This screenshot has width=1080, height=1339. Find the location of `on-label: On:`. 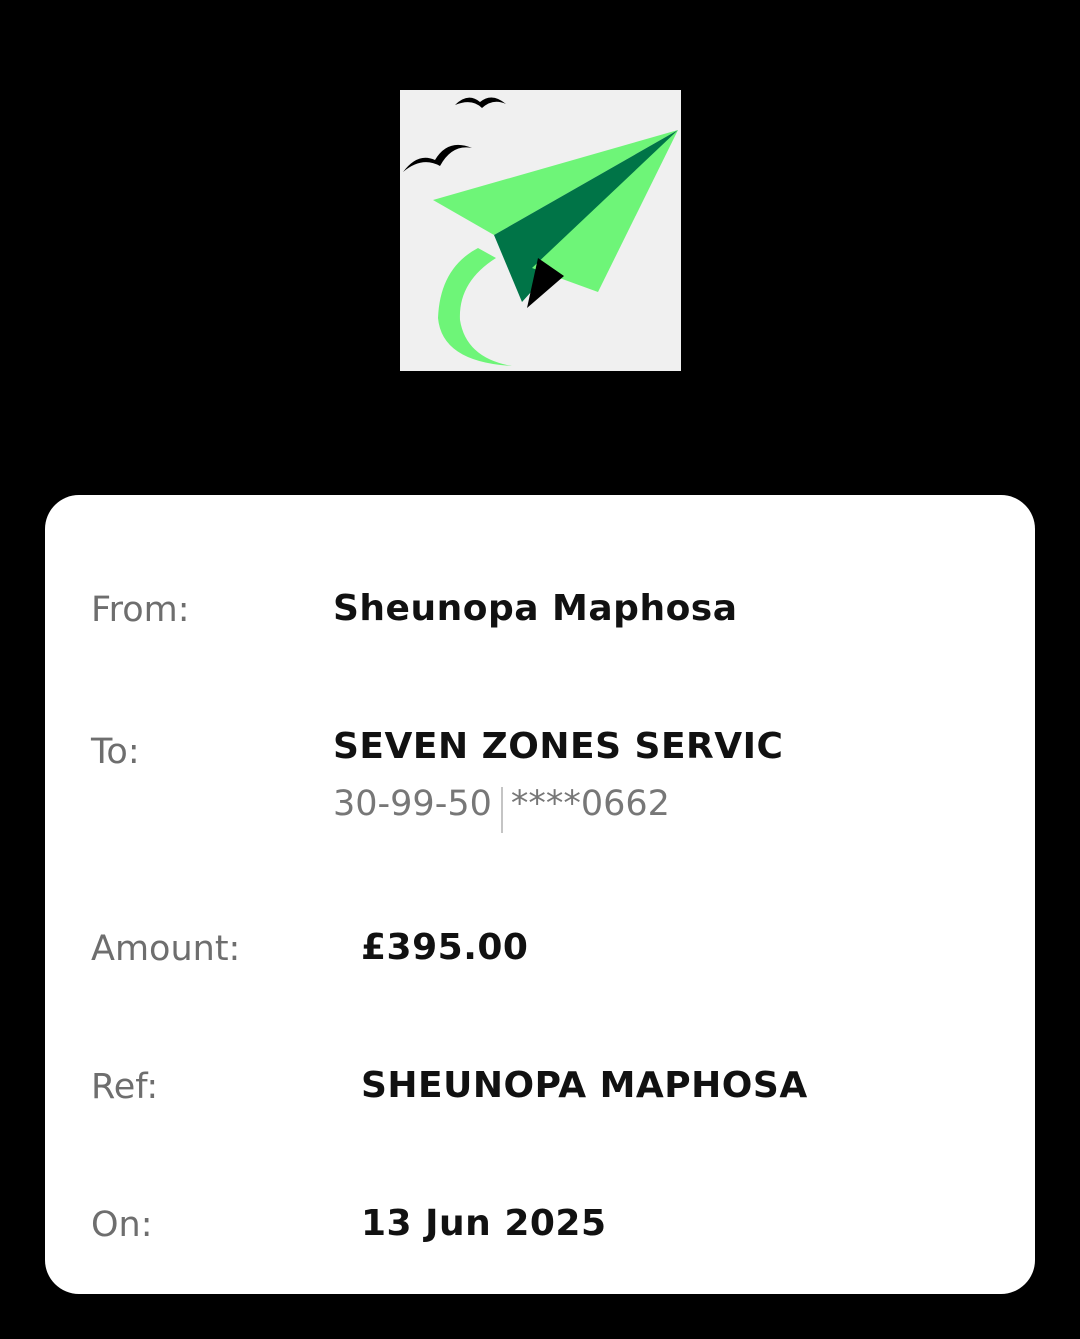

on-label: On: is located at coordinates (122, 1225).